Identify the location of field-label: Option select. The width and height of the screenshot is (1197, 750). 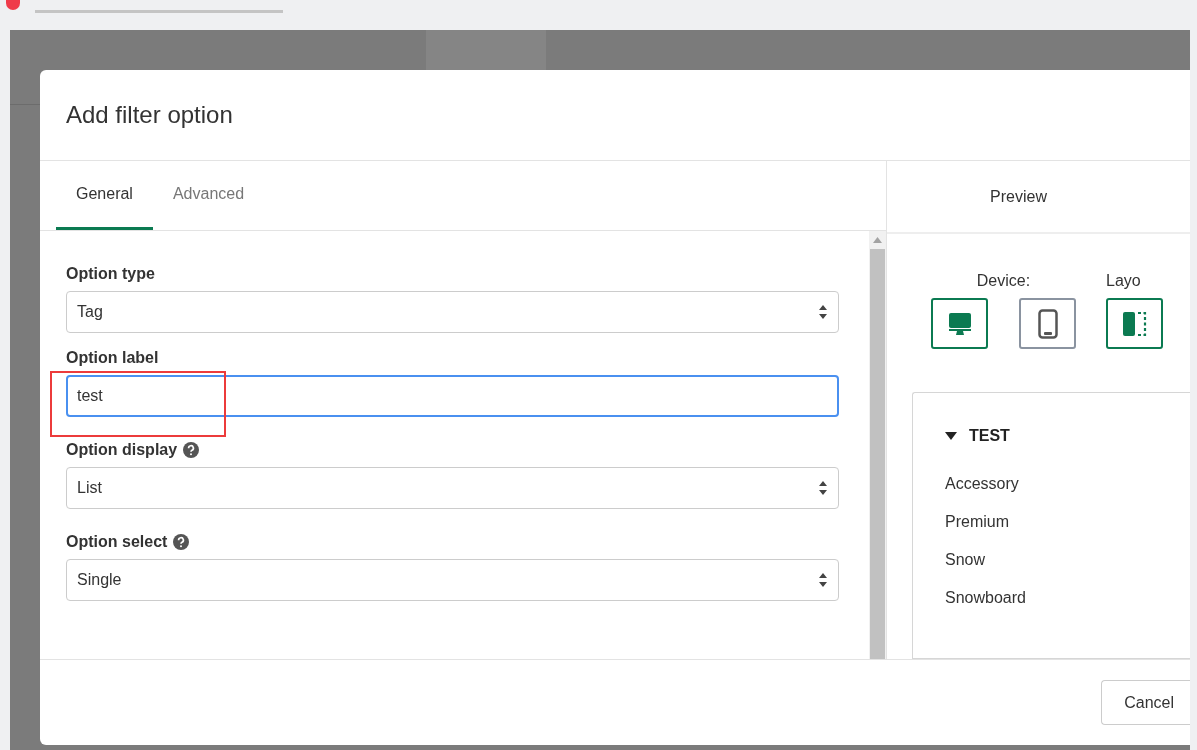
(117, 542).